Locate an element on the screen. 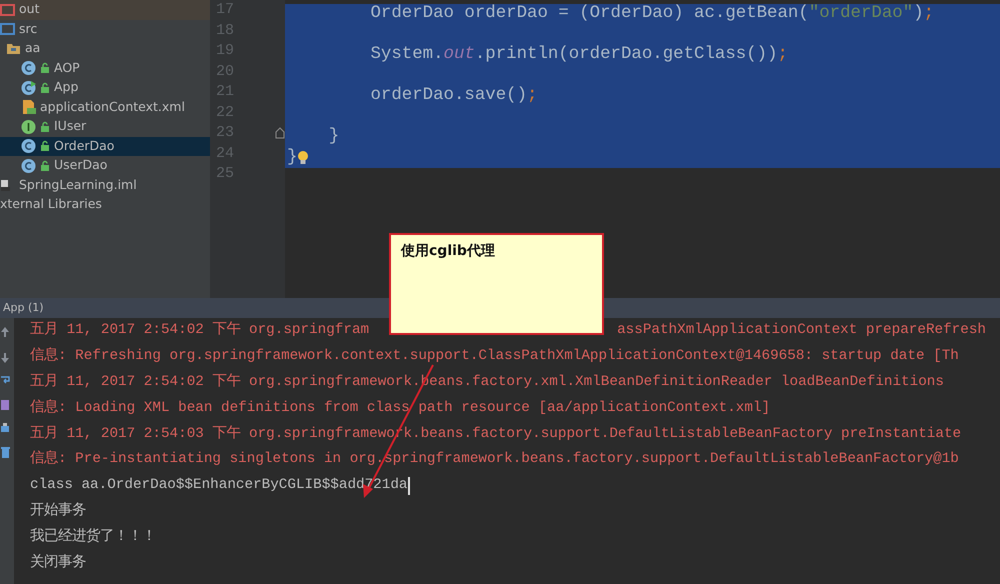 The width and height of the screenshot is (1000, 584). console-line: 信息: Loading XML bean definitions from class path resource [aa/applicationContext.xml] is located at coordinates (400, 408).